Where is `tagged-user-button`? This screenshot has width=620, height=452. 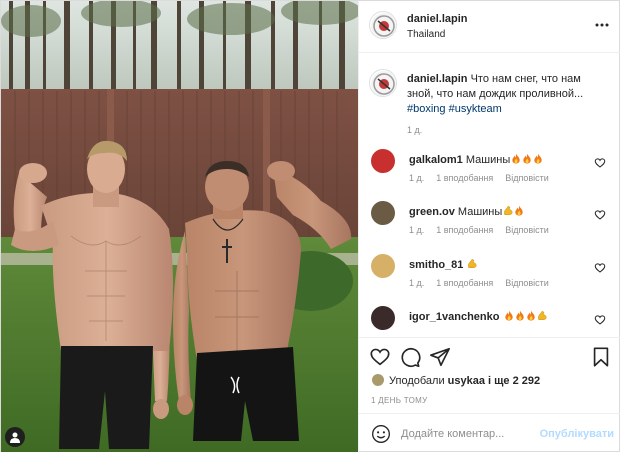
tagged-user-button is located at coordinates (15, 437).